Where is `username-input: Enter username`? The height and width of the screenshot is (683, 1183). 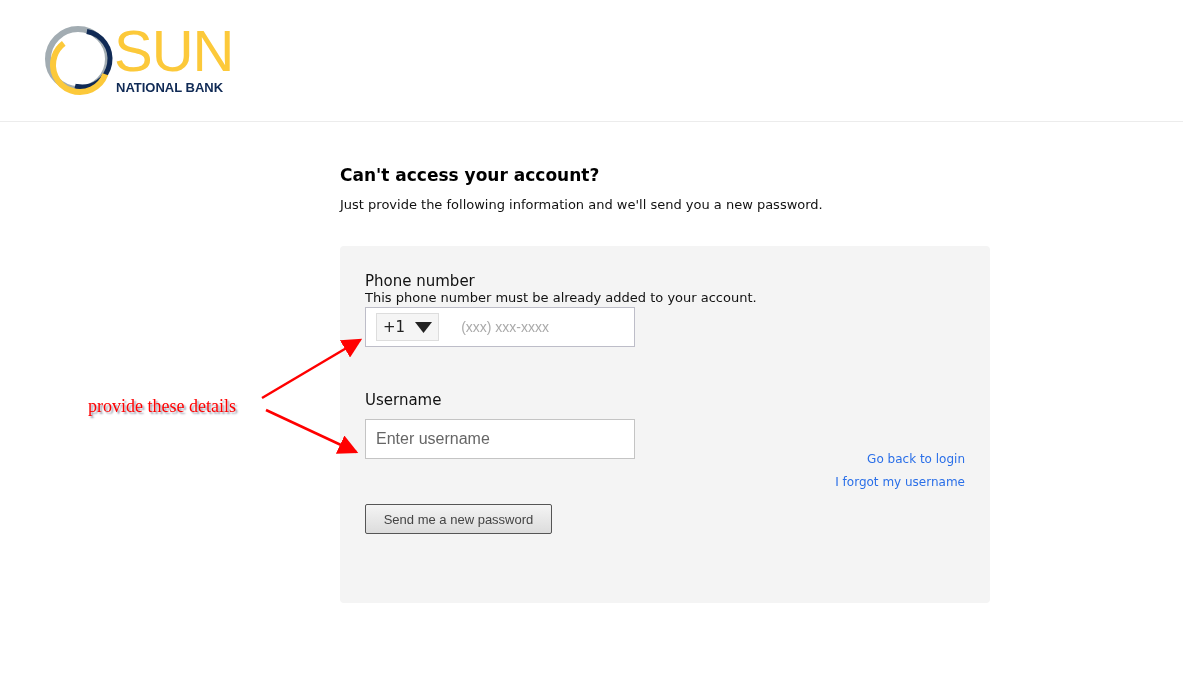 username-input: Enter username is located at coordinates (500, 439).